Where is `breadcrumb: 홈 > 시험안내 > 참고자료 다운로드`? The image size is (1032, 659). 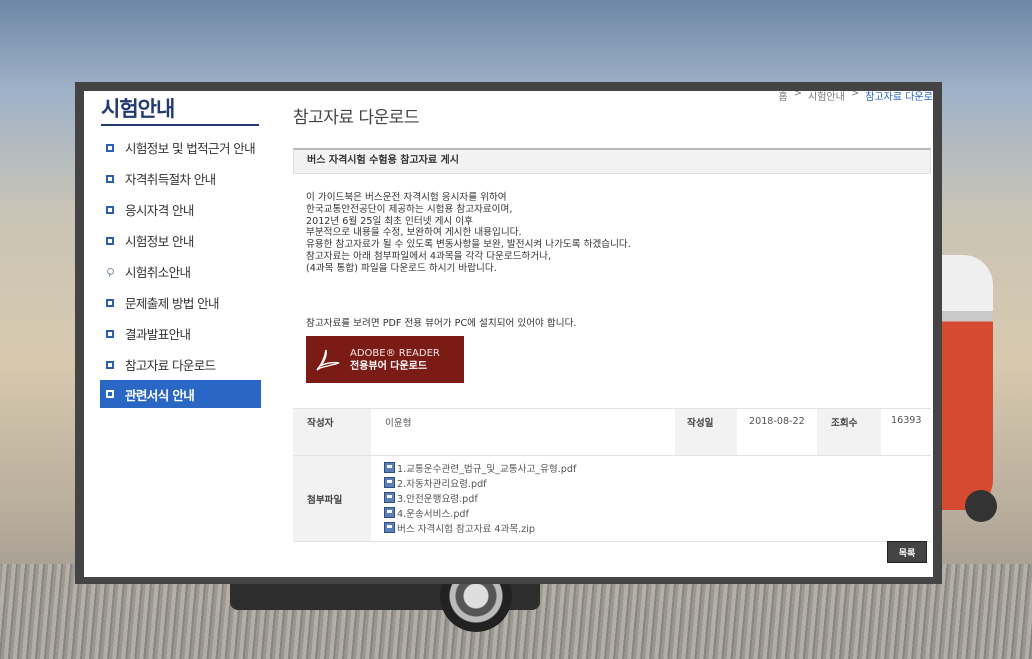
breadcrumb: 홈 > 시험안내 > 참고자료 다운로드 is located at coordinates (855, 97).